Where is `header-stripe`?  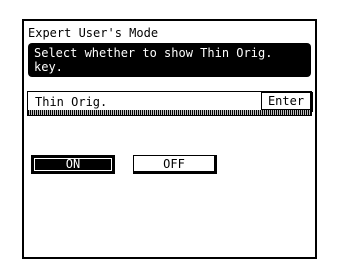 header-stripe is located at coordinates (169, 112).